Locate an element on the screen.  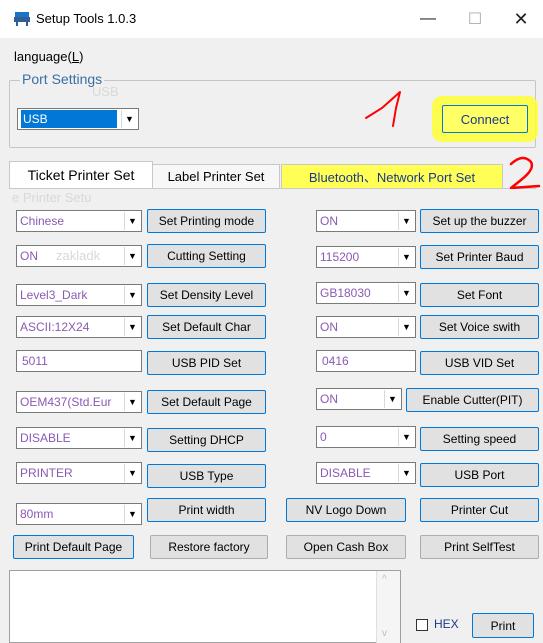
set-default-page-button: Set Default Page is located at coordinates (206, 402).